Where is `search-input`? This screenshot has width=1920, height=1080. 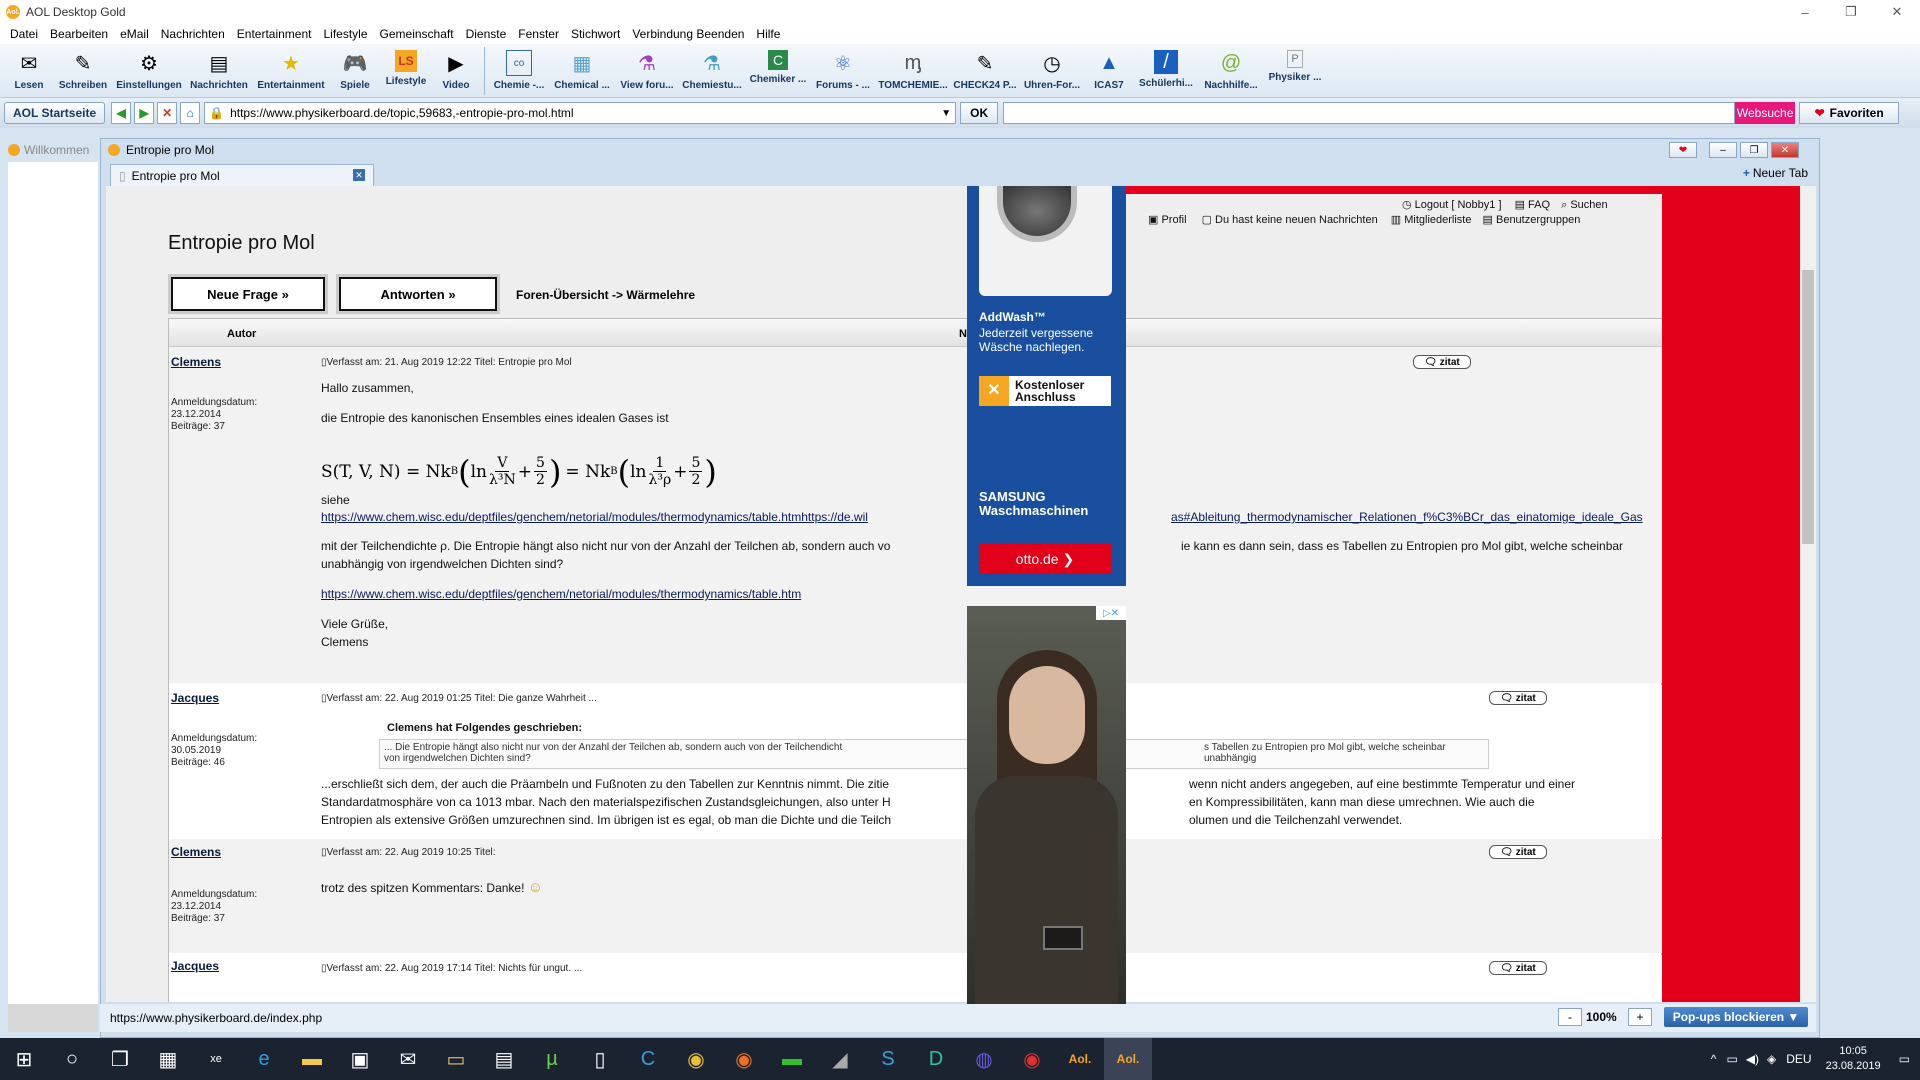
search-input is located at coordinates (1369, 113).